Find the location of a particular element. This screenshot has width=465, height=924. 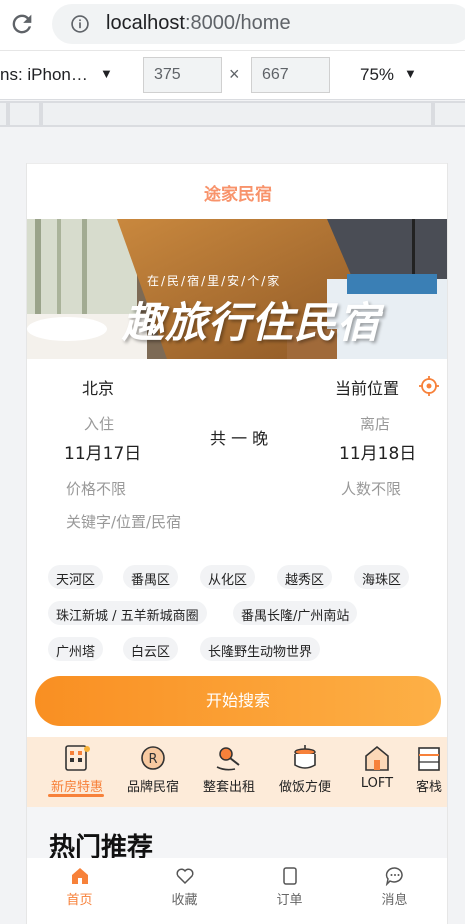

area-tag: 从化区 is located at coordinates (228, 577).